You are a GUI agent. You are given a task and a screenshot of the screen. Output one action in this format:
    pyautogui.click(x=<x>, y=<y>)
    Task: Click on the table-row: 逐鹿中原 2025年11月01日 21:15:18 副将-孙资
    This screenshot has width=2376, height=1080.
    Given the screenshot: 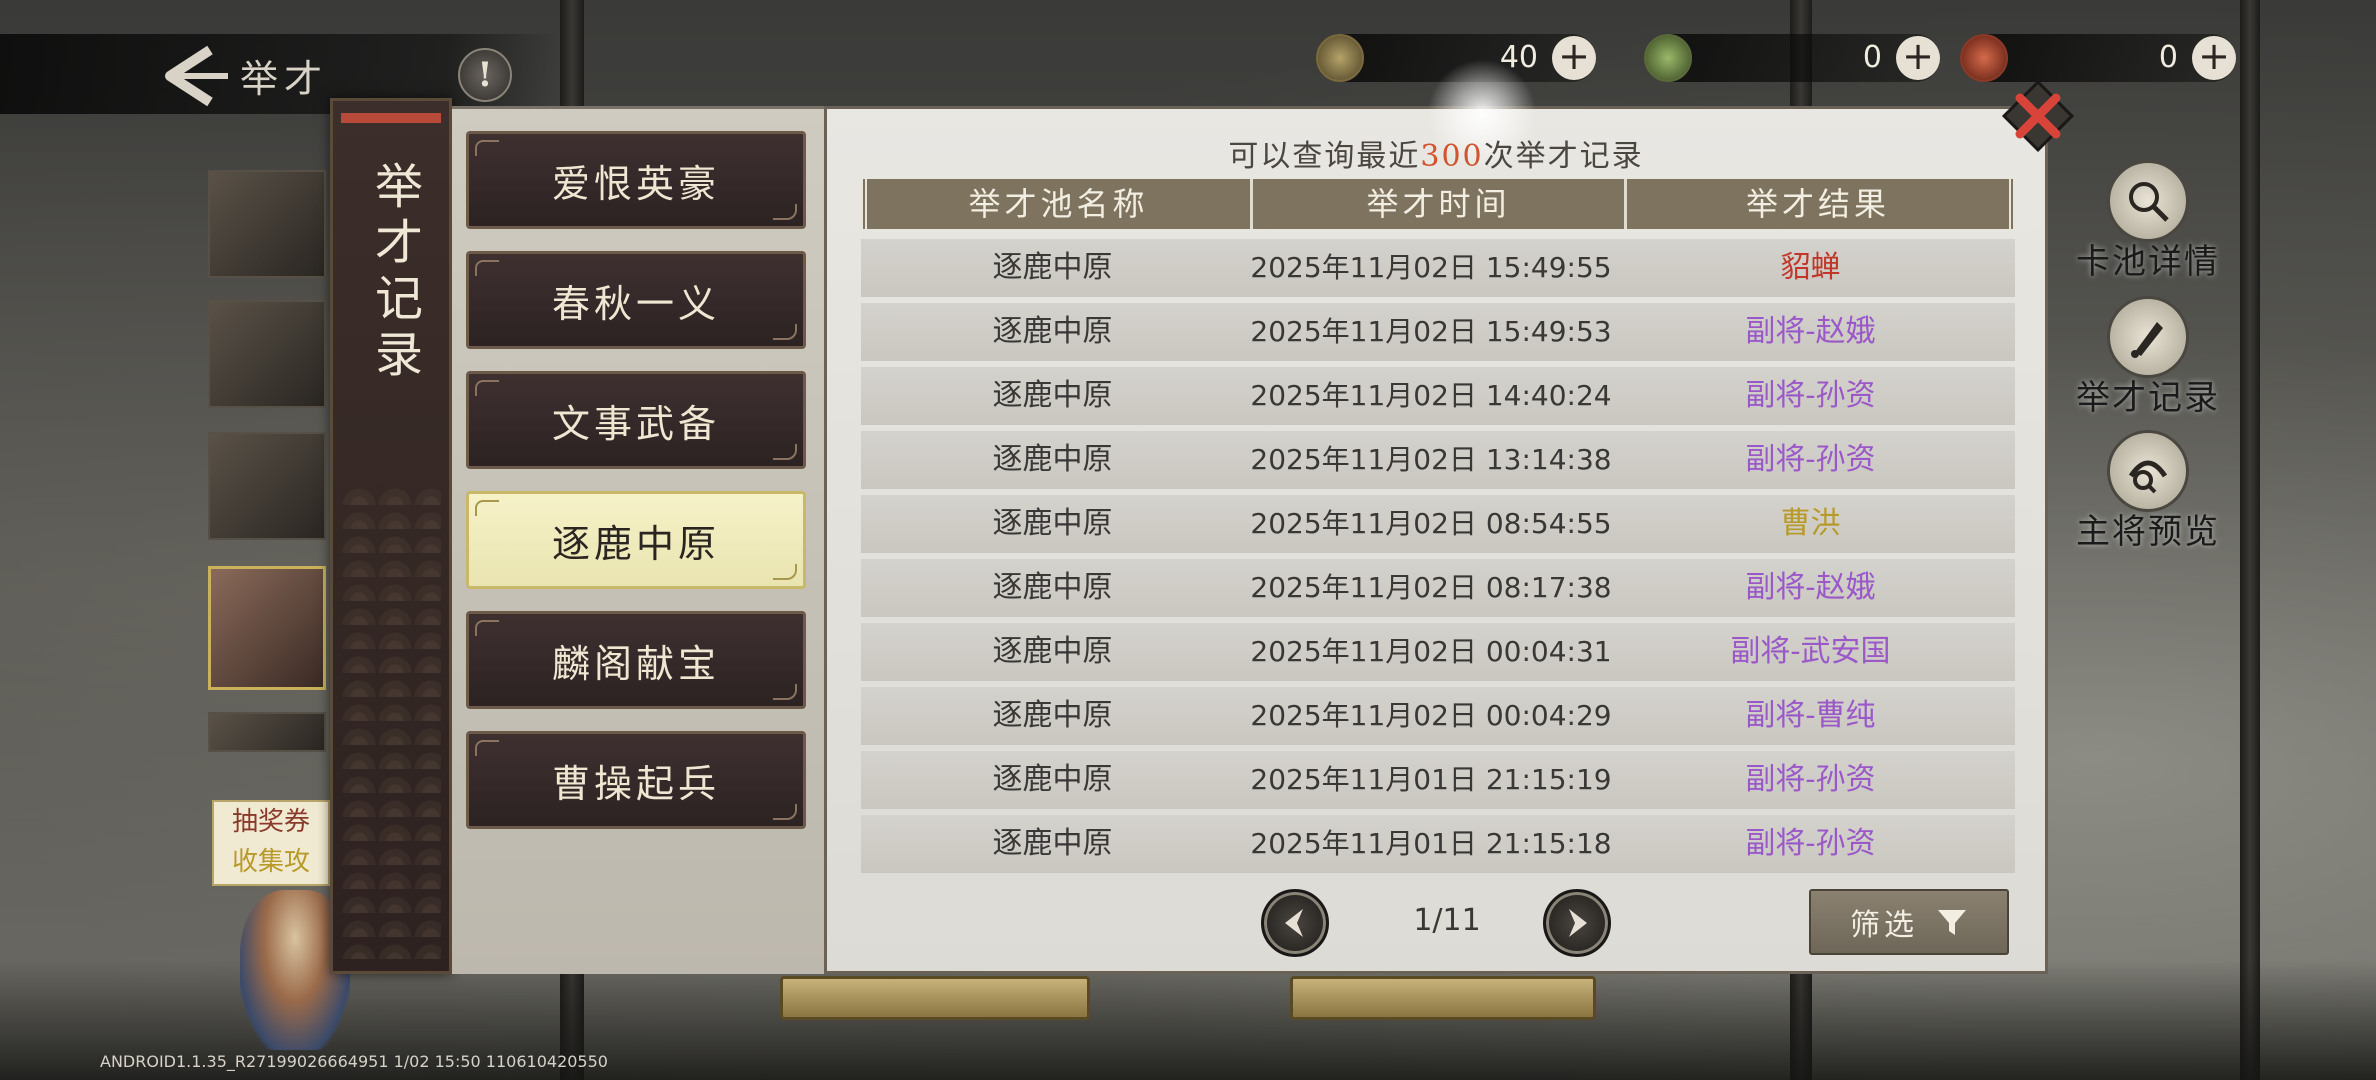 What is the action you would take?
    pyautogui.click(x=1438, y=844)
    